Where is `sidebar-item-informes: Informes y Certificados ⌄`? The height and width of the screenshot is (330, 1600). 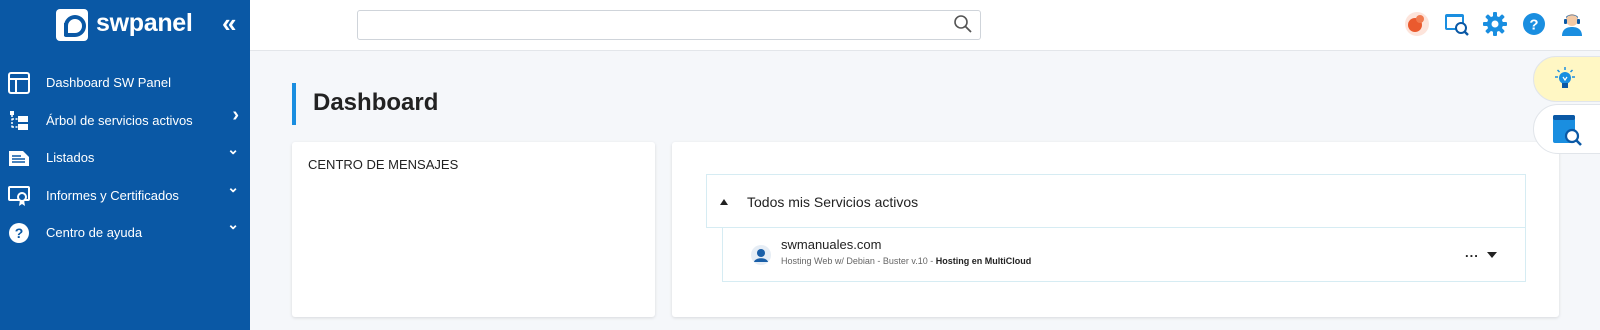 sidebar-item-informes: Informes y Certificados ⌄ is located at coordinates (125, 201).